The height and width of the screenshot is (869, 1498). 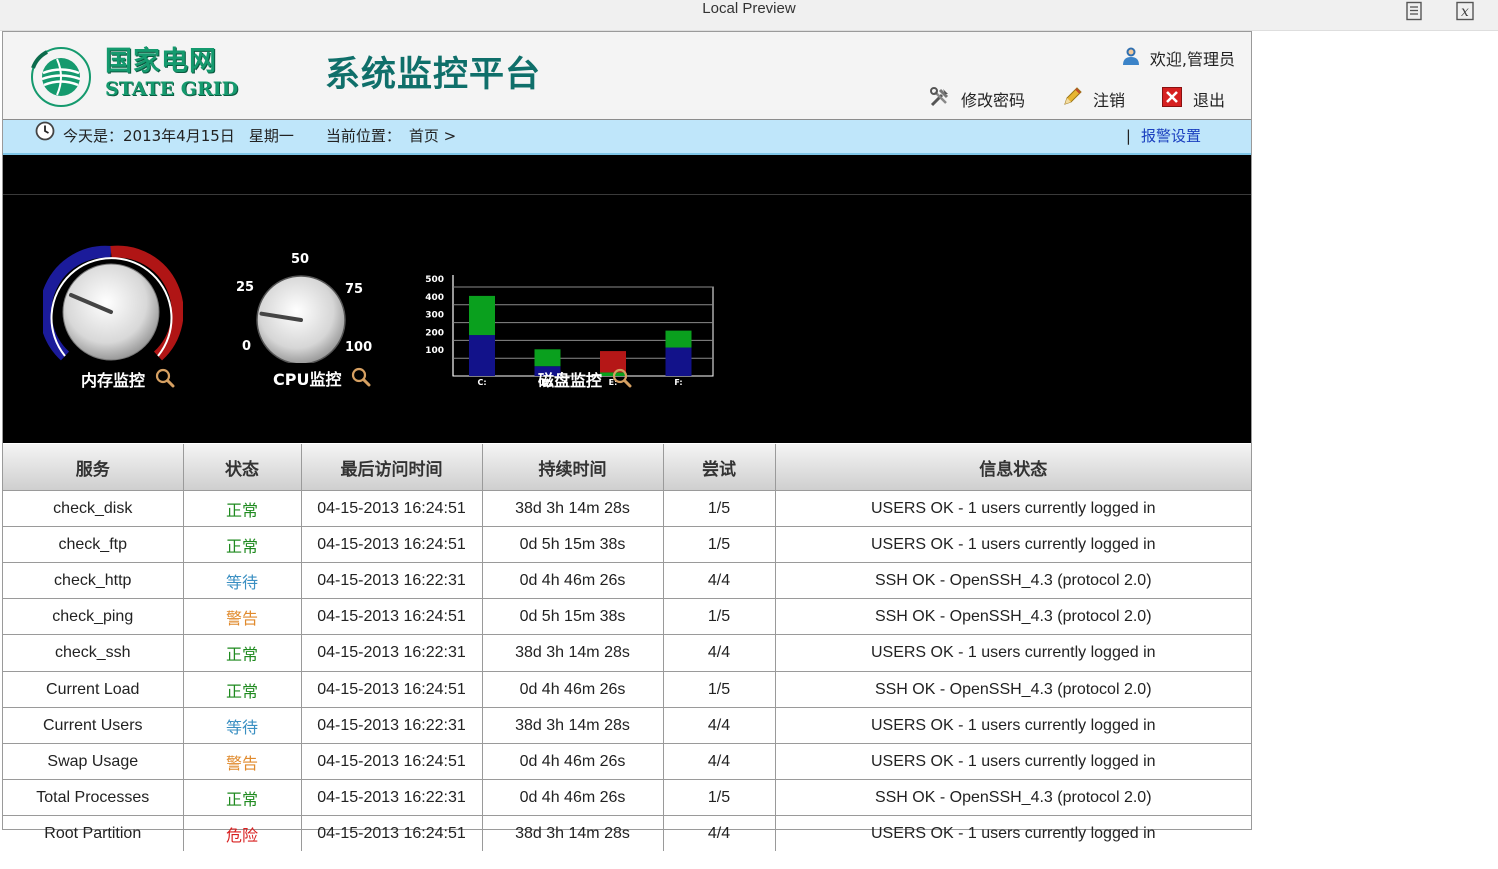 What do you see at coordinates (433, 75) in the screenshot?
I see `page-title: 系统监控平台` at bounding box center [433, 75].